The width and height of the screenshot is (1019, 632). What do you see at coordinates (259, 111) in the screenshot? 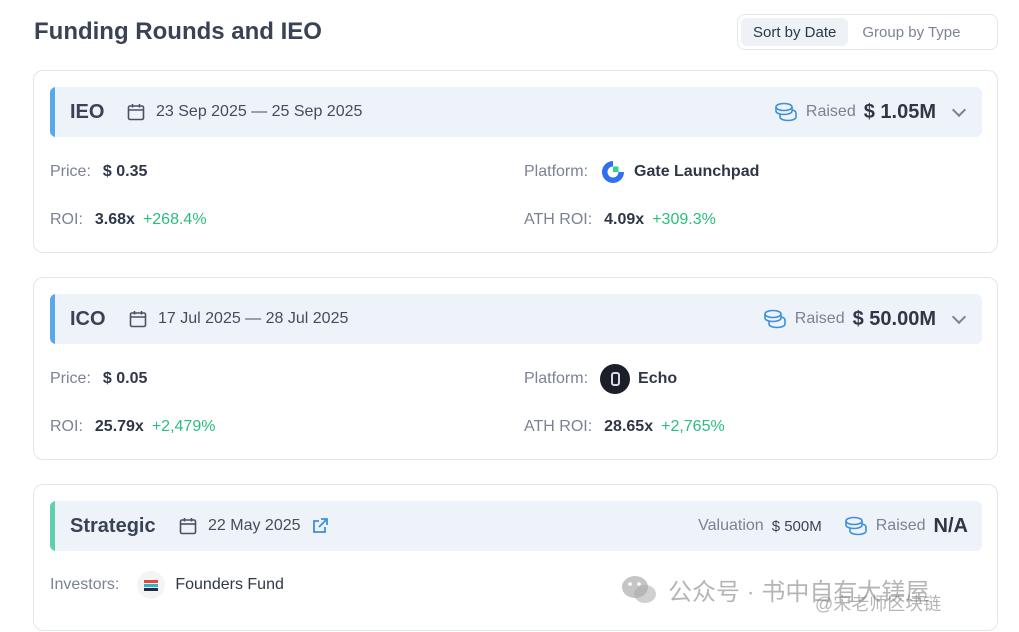
I see `date-range: 23 Sep 2025 — 25 Sep 2025` at bounding box center [259, 111].